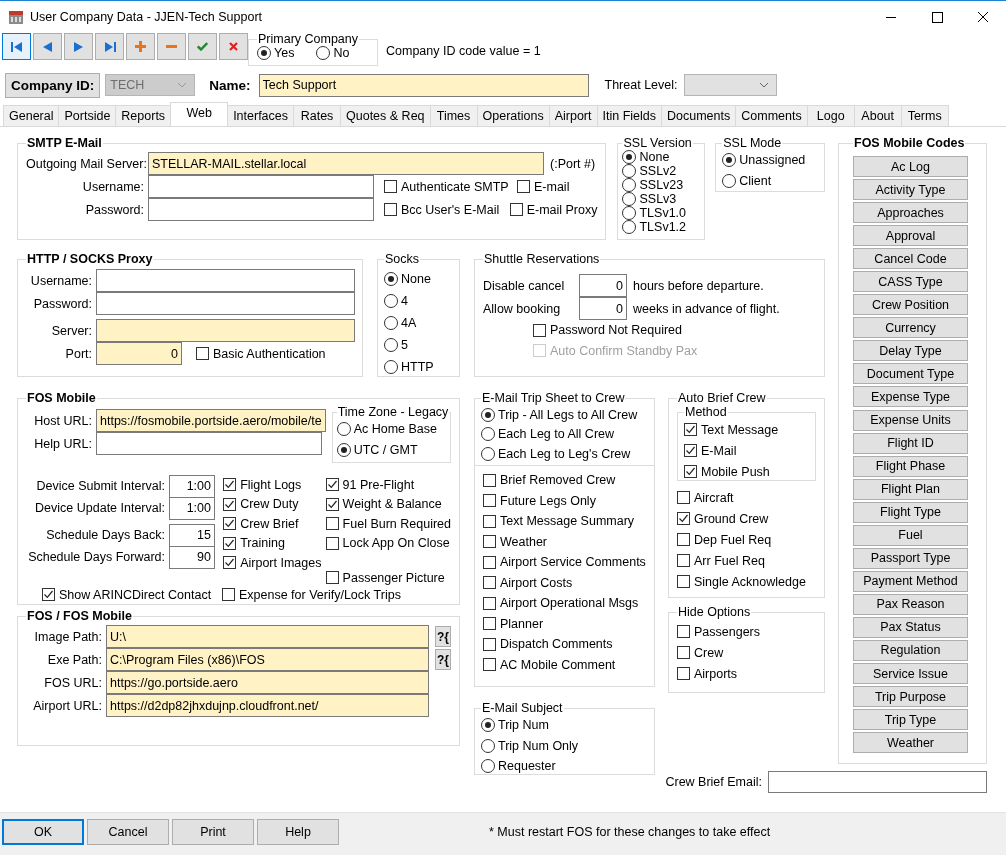  I want to click on mail-server-field: STELLAR-MAIL.stellar.local, so click(346, 163).